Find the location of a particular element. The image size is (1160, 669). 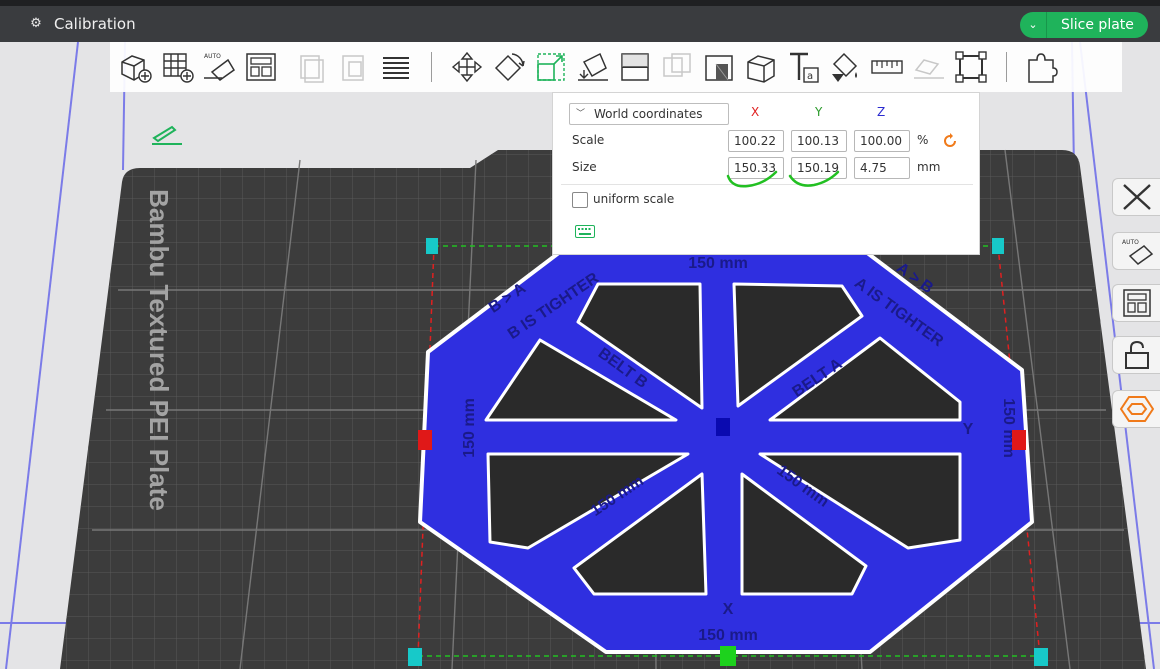

dimension-label-bottom: 150 mm is located at coordinates (728, 635).